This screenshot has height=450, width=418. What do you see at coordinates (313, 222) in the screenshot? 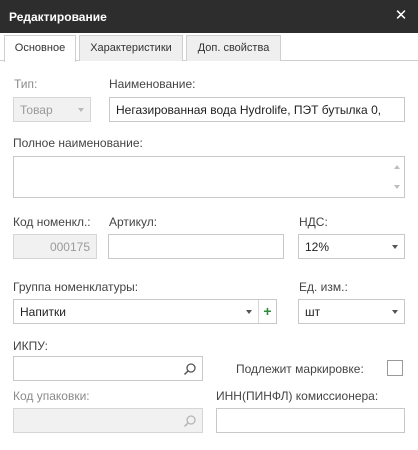
I see `vat-label: НДС:` at bounding box center [313, 222].